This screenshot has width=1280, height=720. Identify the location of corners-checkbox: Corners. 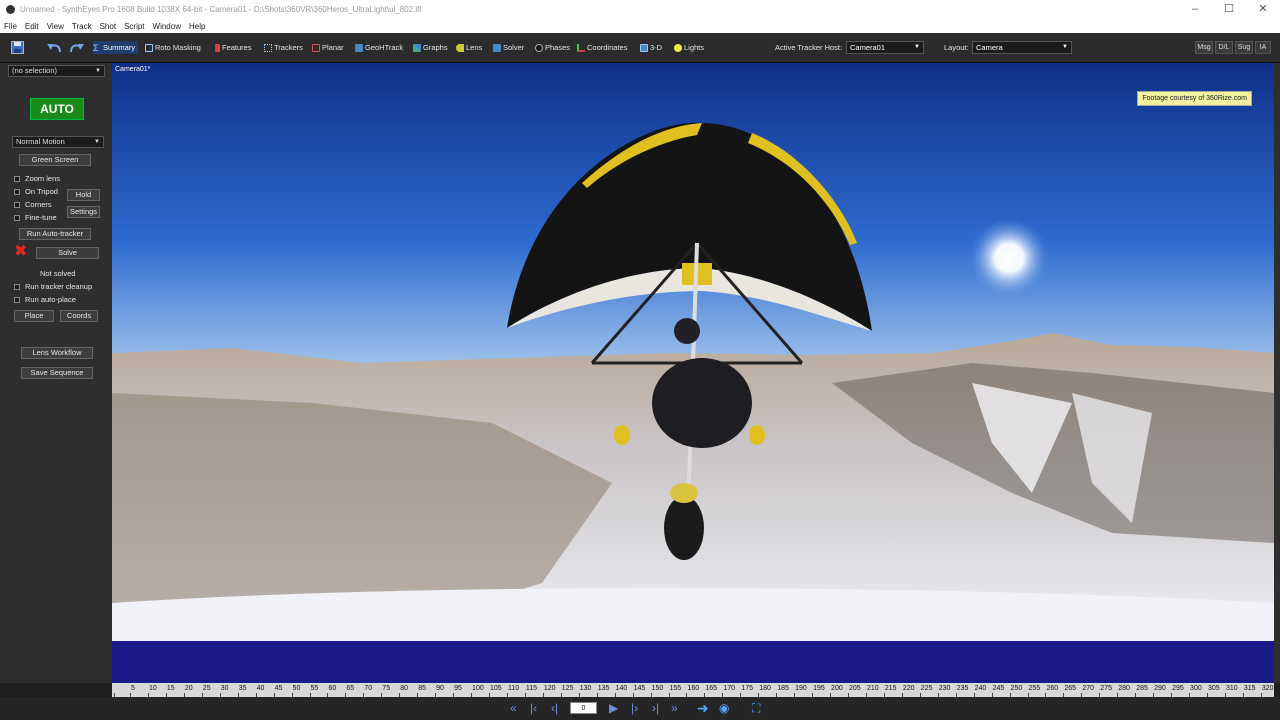
(33, 204).